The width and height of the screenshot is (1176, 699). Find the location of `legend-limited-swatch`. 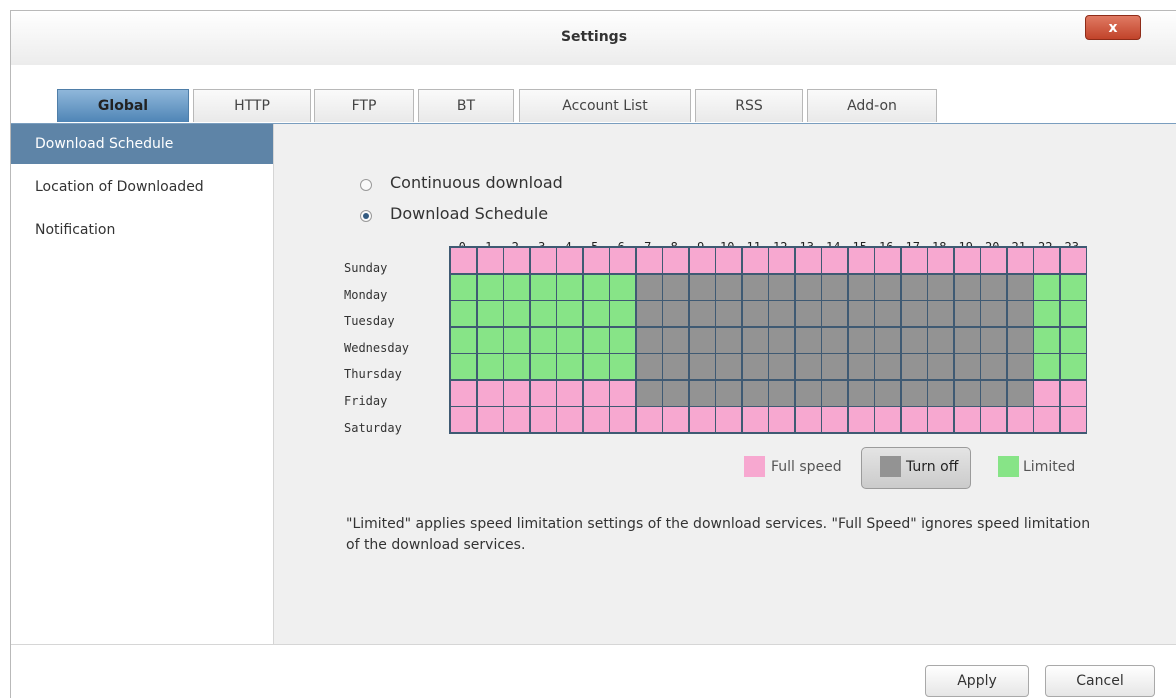

legend-limited-swatch is located at coordinates (1008, 466).